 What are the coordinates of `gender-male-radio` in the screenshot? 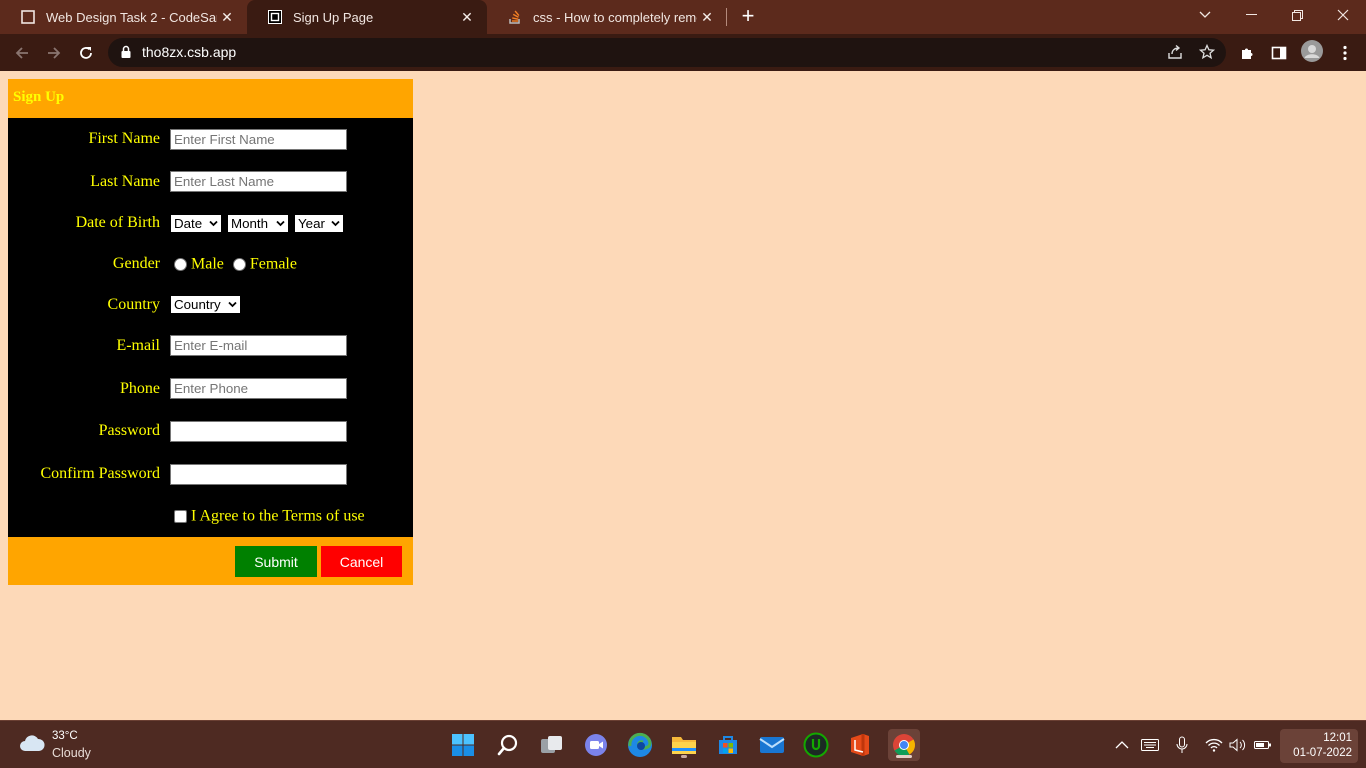 It's located at (180, 264).